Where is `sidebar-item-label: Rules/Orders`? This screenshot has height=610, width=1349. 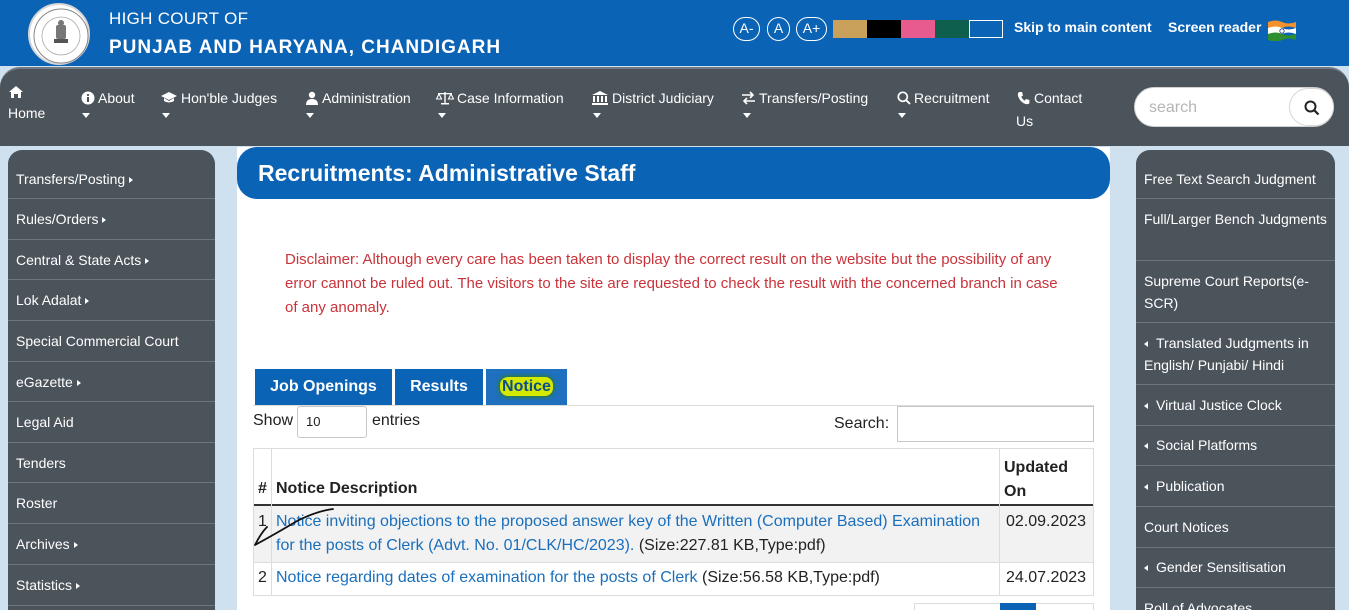
sidebar-item-label: Rules/Orders is located at coordinates (57, 219).